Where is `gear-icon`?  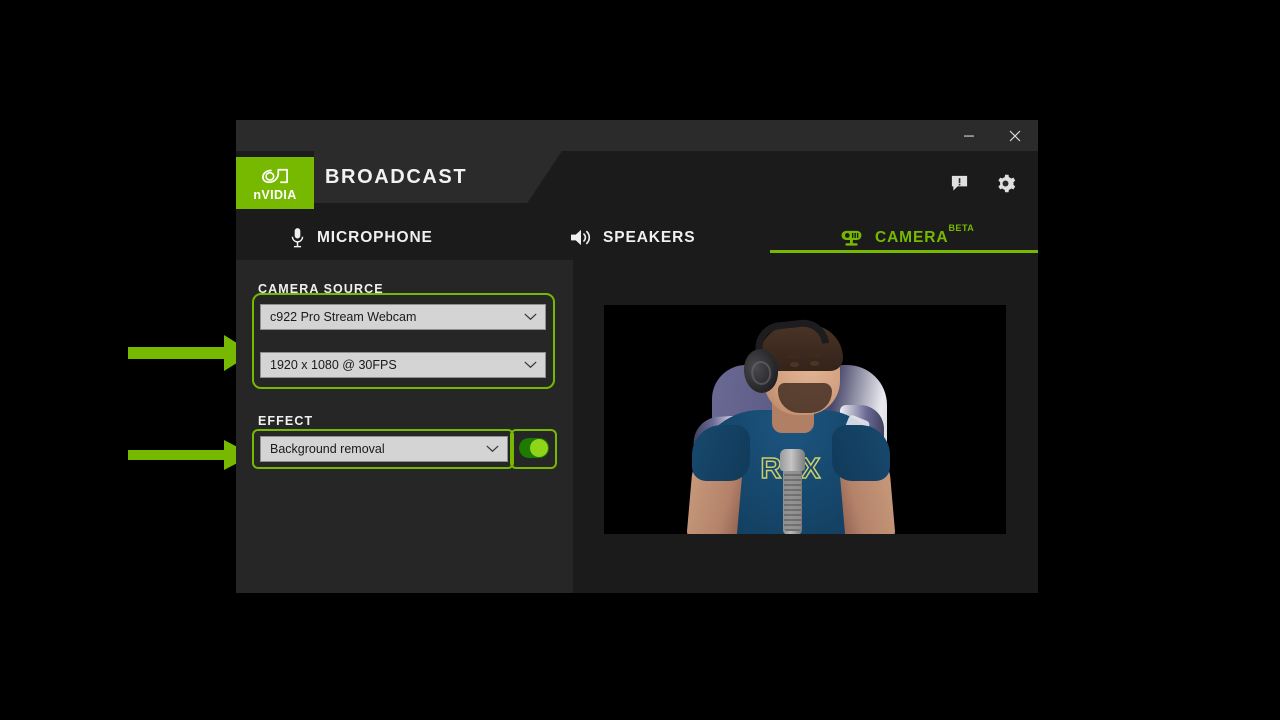 gear-icon is located at coordinates (1006, 183).